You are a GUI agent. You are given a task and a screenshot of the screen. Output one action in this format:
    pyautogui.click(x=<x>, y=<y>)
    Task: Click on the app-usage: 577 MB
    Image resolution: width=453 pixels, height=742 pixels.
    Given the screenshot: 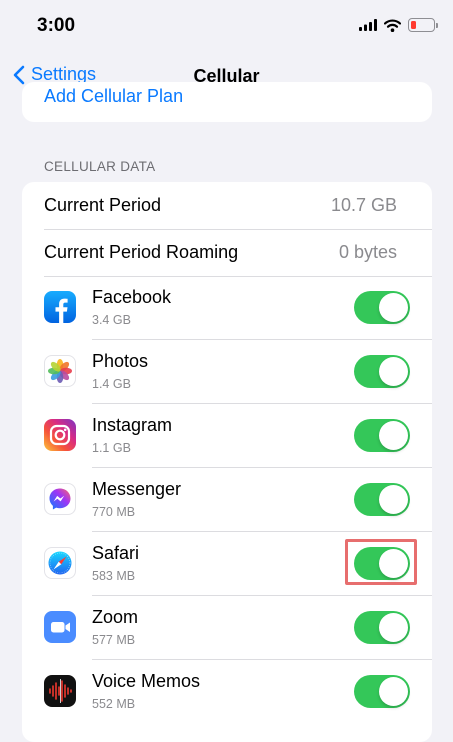 What is the action you would take?
    pyautogui.click(x=114, y=640)
    